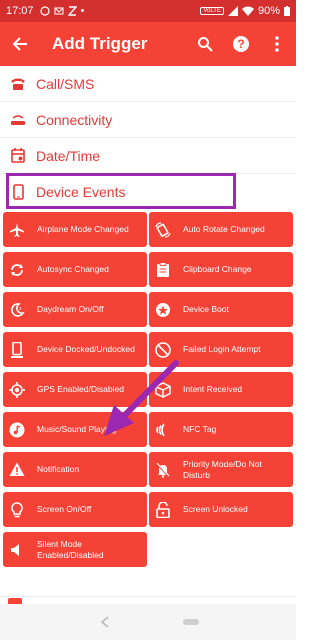 This screenshot has height=640, width=320. I want to click on trigger-device-docked: Device Docked/Undocked, so click(75, 349).